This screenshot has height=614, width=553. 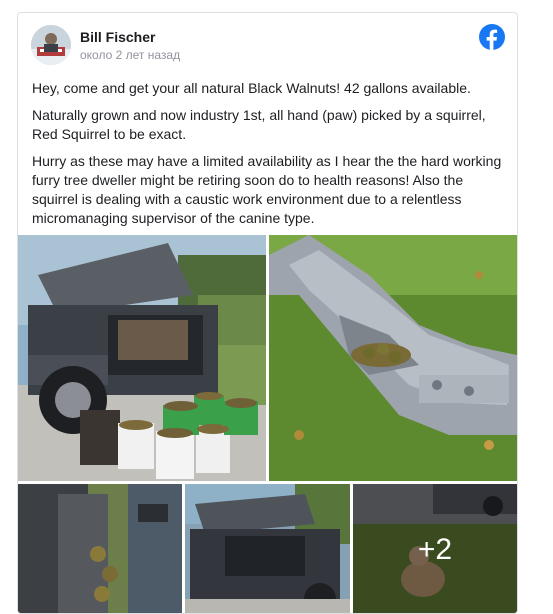 What do you see at coordinates (267, 44) in the screenshot?
I see `post-header: Bill Fischer около 2 лет назад` at bounding box center [267, 44].